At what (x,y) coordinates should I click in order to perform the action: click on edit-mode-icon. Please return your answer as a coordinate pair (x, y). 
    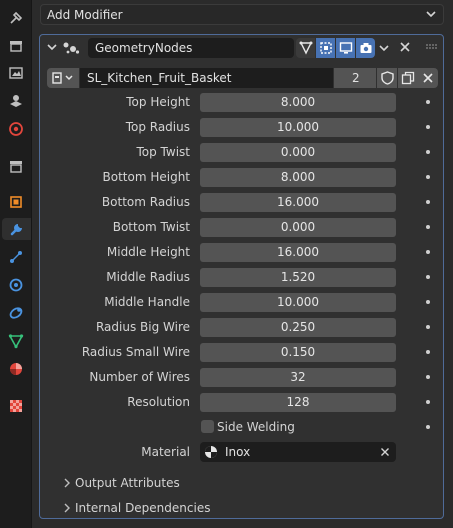
    Looking at the image, I should click on (305, 48).